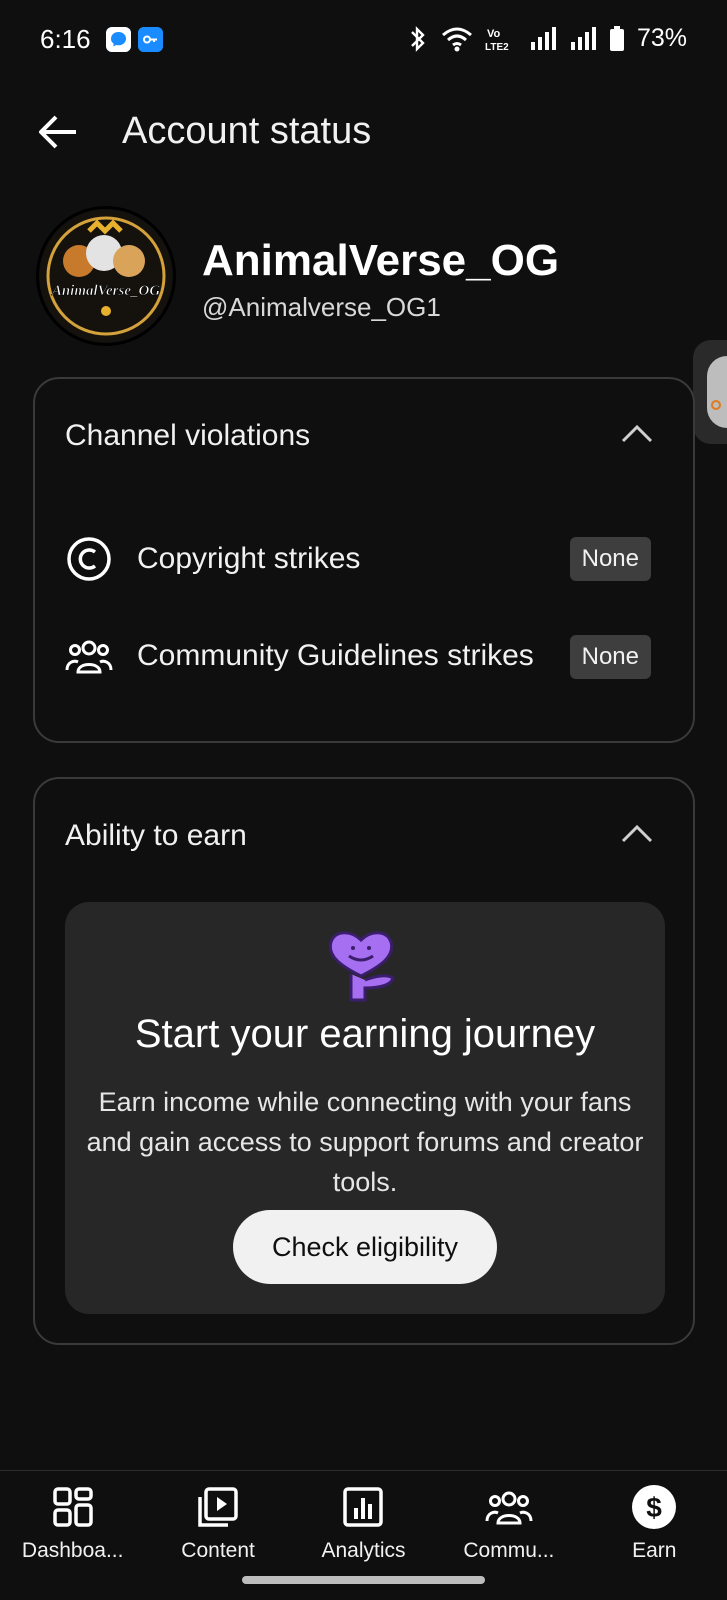  I want to click on battery-icon, so click(616, 38).